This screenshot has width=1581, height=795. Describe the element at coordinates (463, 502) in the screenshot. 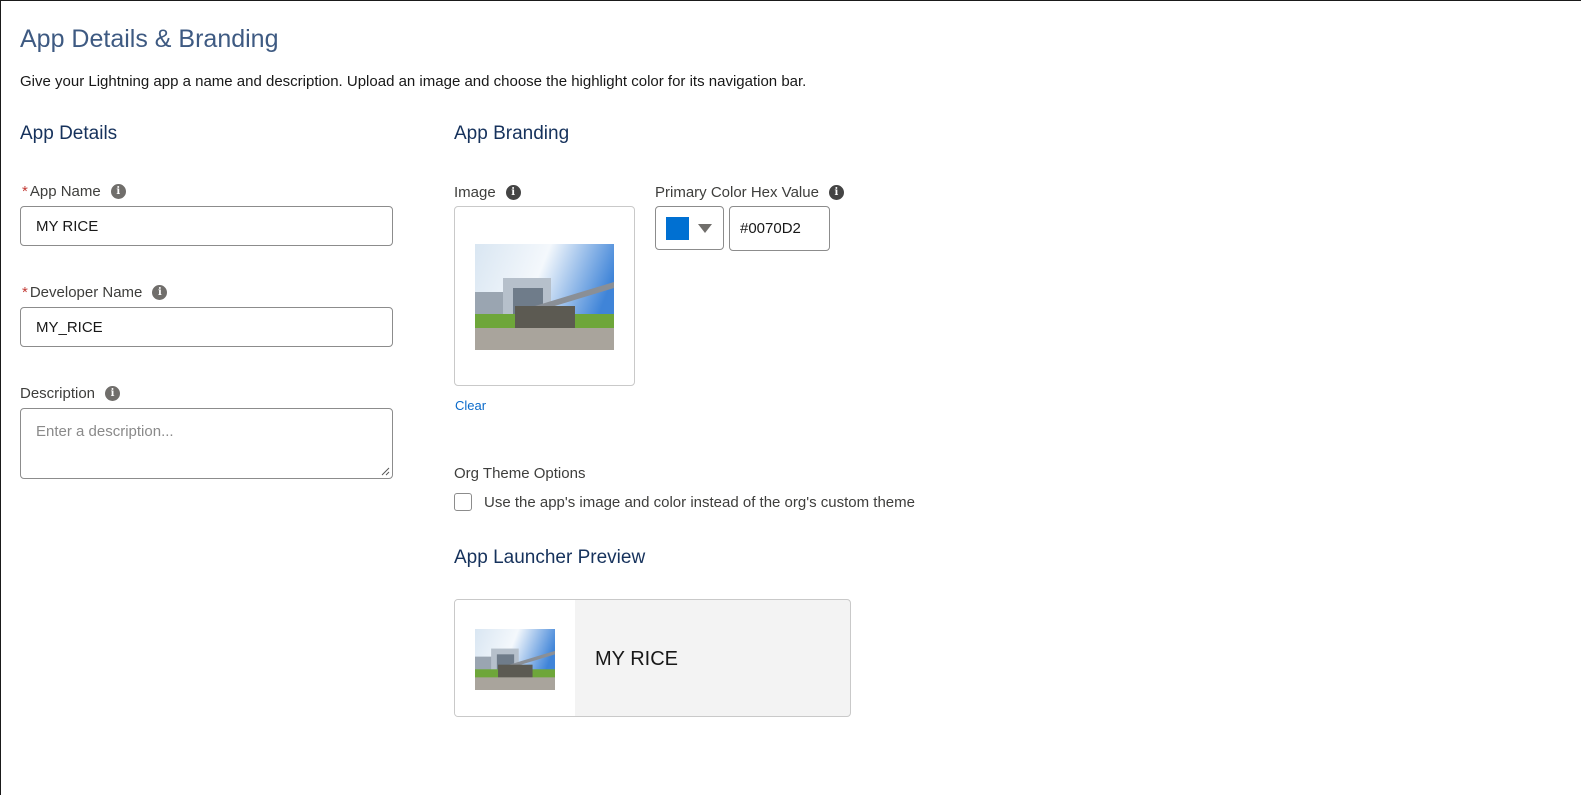

I see `theme-checkbox` at that location.